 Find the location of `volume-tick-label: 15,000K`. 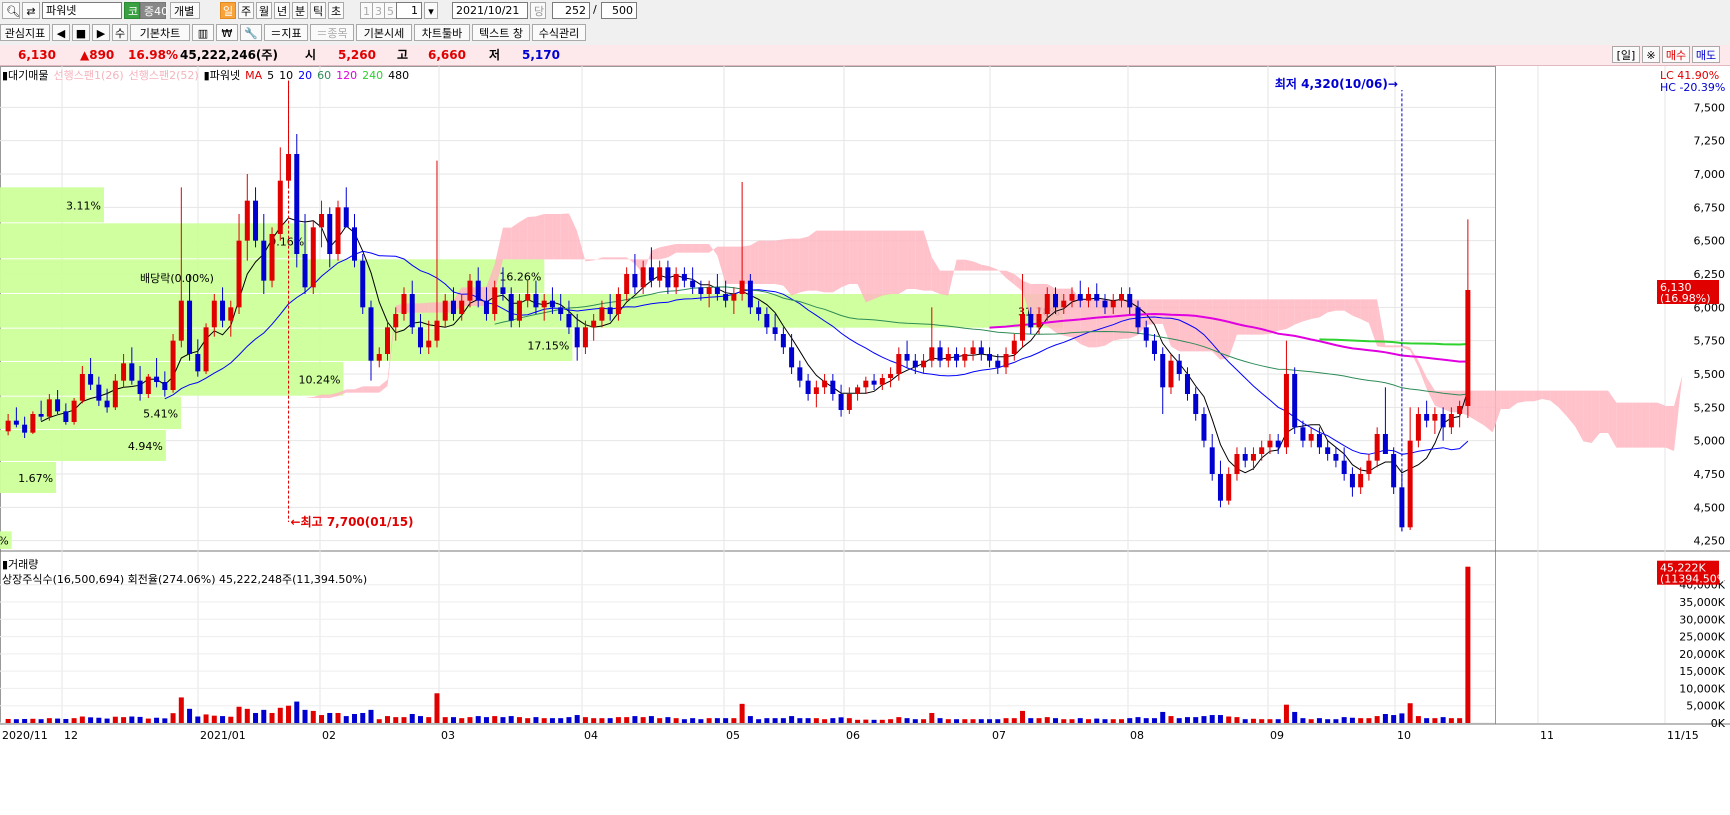

volume-tick-label: 15,000K is located at coordinates (1702, 671).